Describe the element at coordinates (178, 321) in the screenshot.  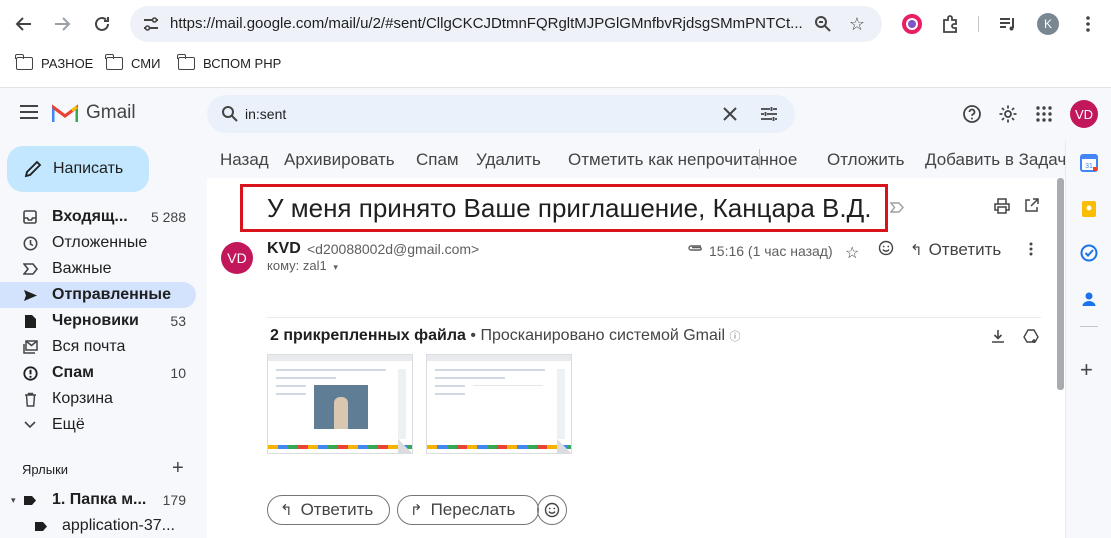
I see `sidebar-item-count: 53` at that location.